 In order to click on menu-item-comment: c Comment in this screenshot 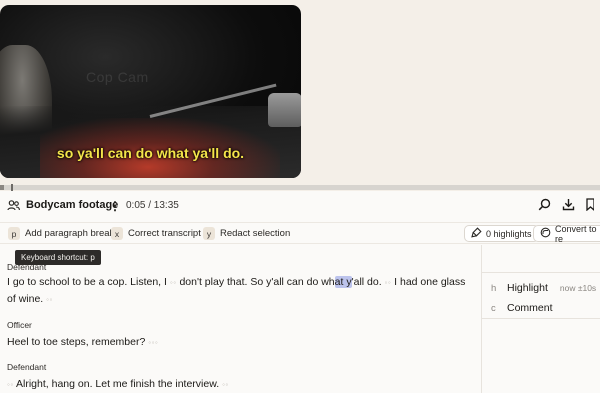, I will do `click(541, 308)`.